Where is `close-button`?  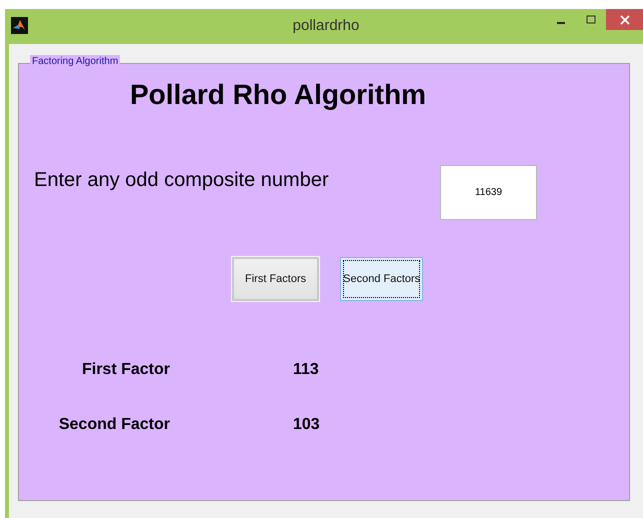
close-button is located at coordinates (624, 19).